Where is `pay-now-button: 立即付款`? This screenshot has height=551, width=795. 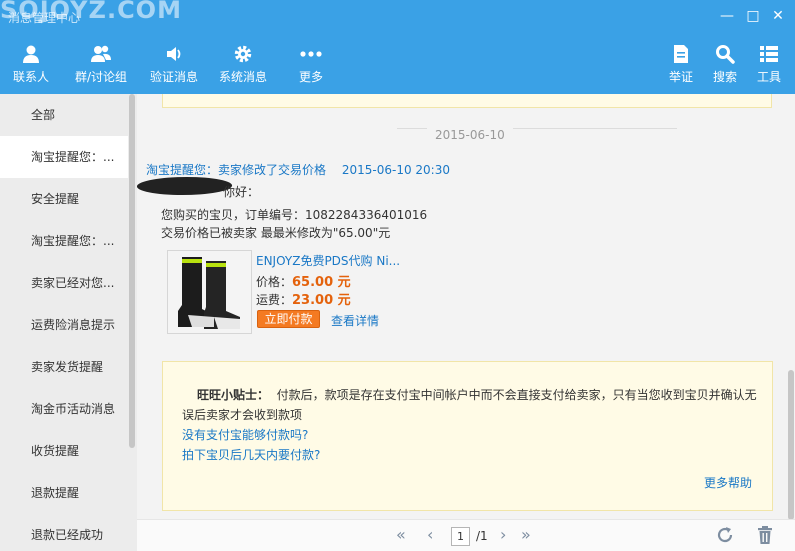
pay-now-button: 立即付款 is located at coordinates (288, 319).